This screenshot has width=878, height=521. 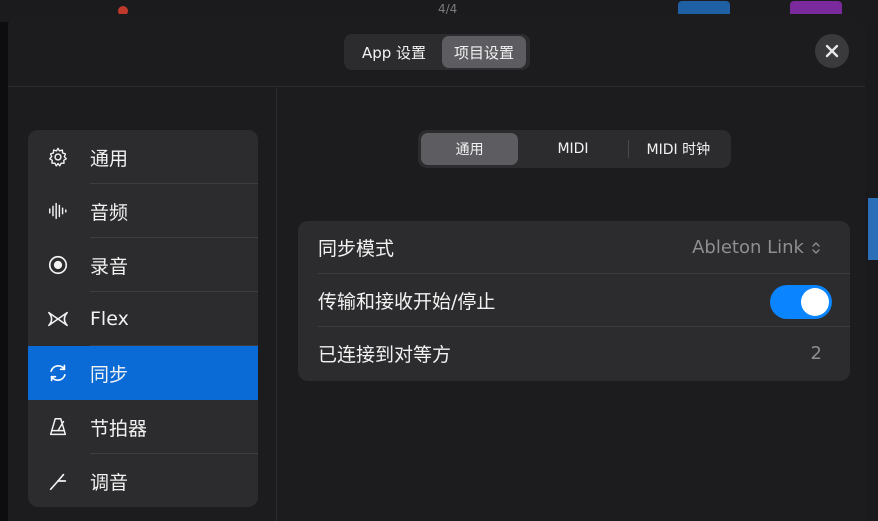 I want to click on sidebar-item-label: 同步, so click(x=109, y=374).